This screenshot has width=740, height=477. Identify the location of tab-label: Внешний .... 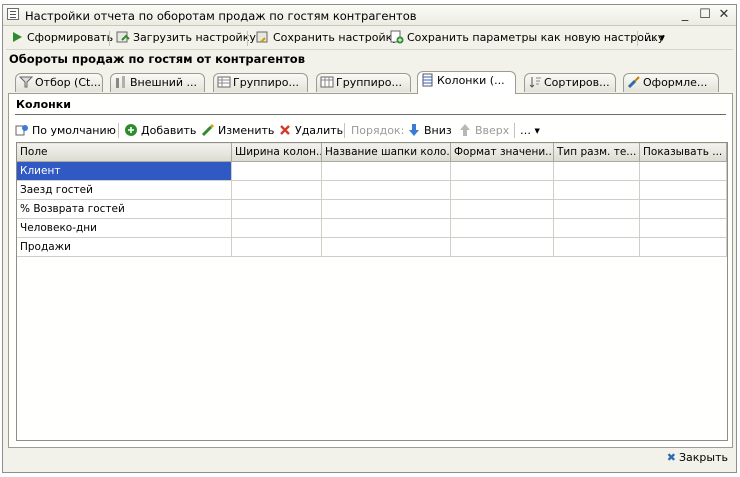
(164, 82).